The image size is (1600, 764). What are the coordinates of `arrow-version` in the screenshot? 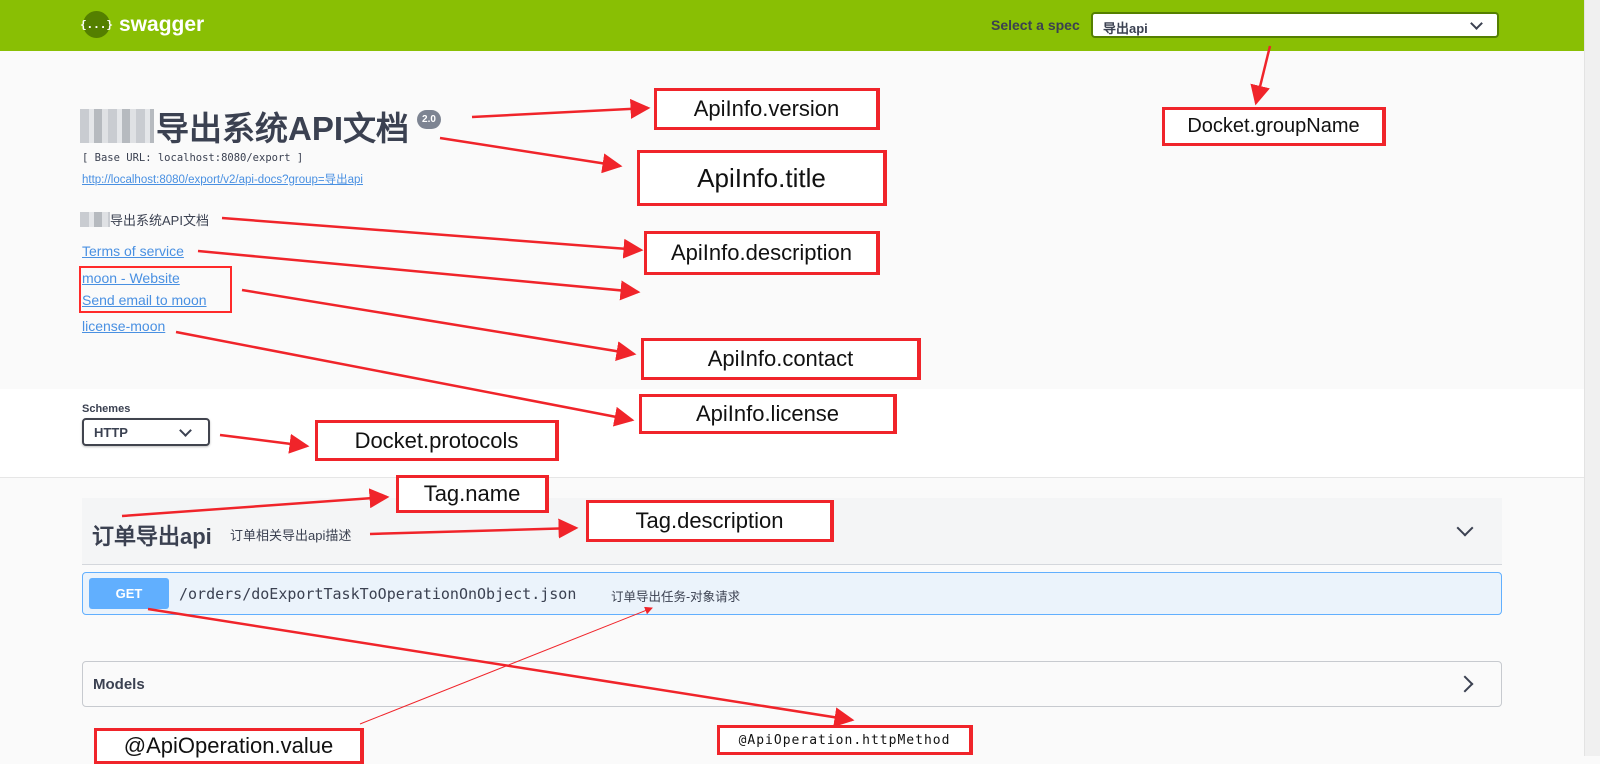 It's located at (561, 108).